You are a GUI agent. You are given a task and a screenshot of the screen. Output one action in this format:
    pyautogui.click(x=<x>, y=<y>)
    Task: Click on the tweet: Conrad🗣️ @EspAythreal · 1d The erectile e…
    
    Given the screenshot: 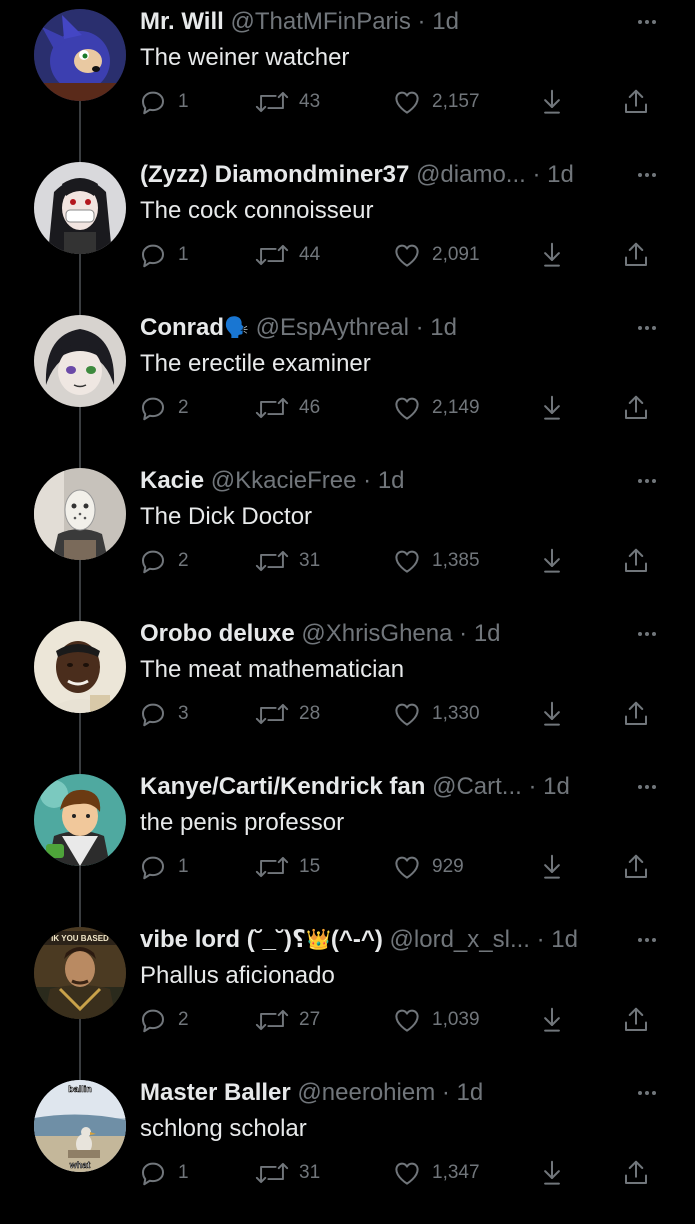 What is the action you would take?
    pyautogui.click(x=347, y=382)
    